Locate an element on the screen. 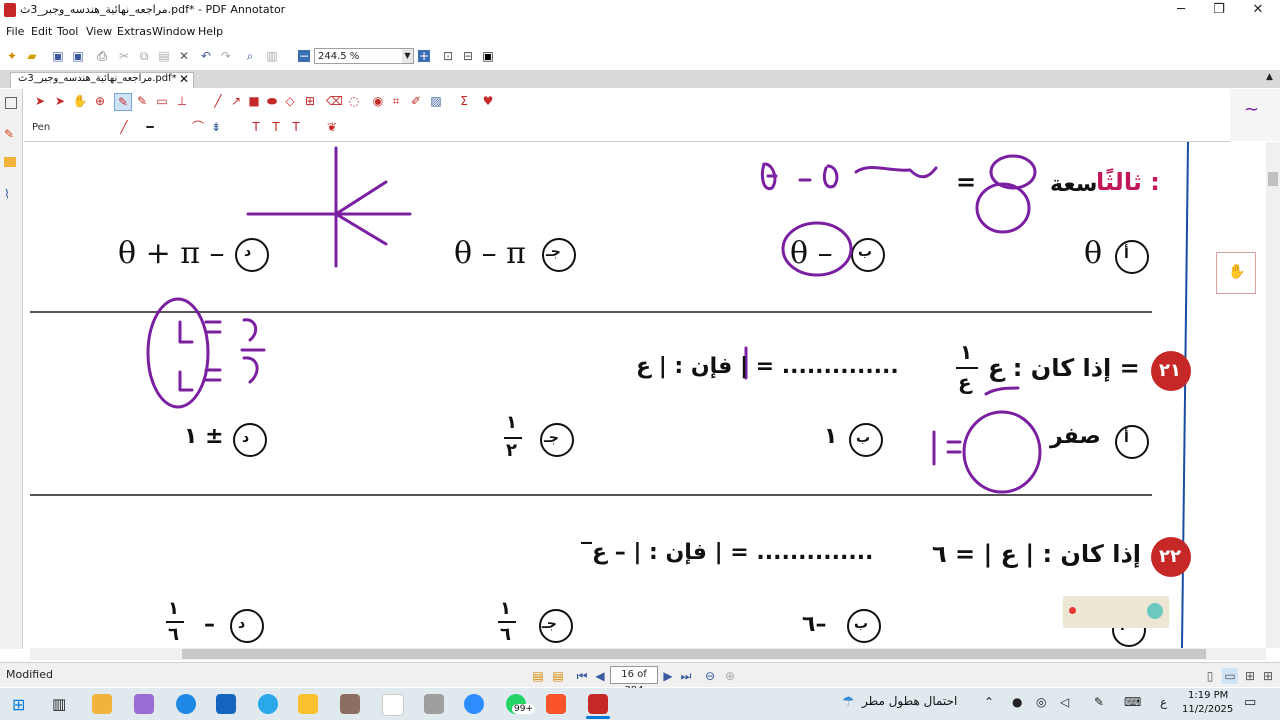  document-app-icon is located at coordinates (393, 705).